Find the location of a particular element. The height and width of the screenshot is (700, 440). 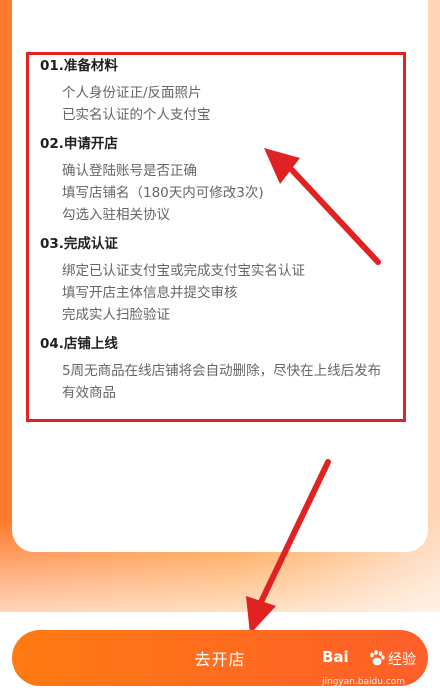

baidu-jingyan-watermark: Bai 经验 jingyan.baidu.com is located at coordinates (378, 672).